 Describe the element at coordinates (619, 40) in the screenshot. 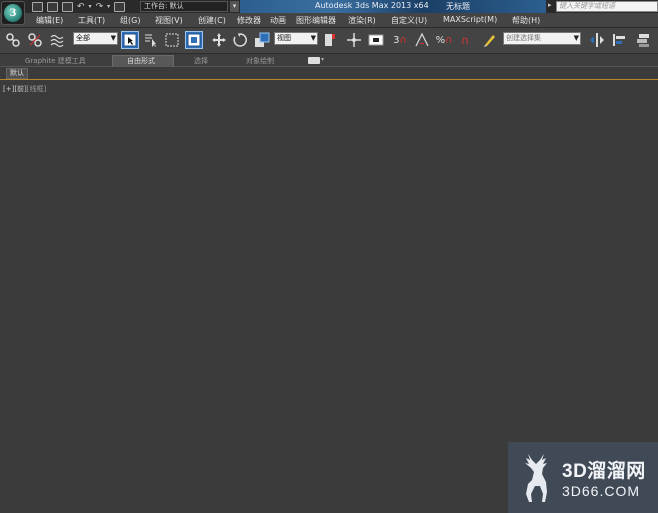

I see `align-icon` at that location.